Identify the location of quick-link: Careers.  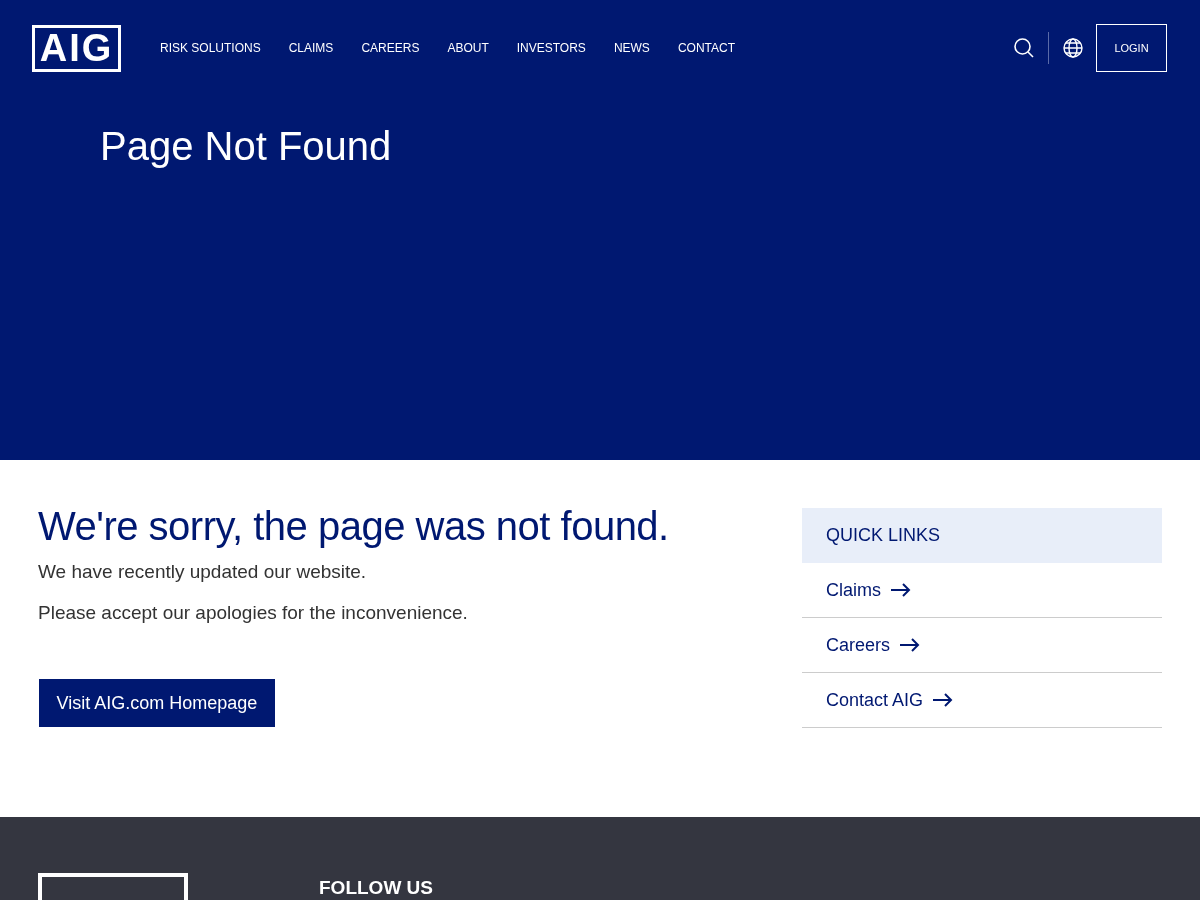
(982, 645).